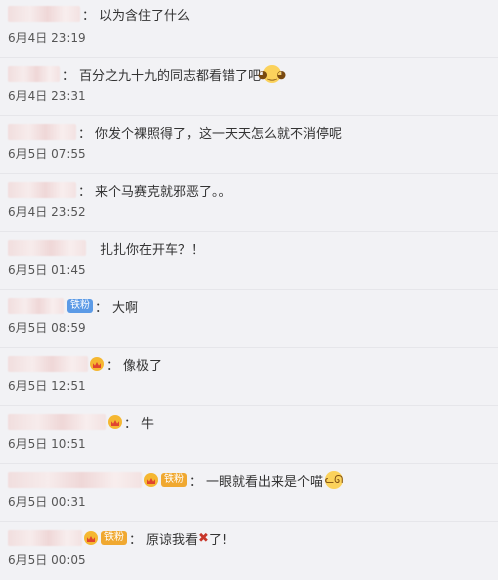 The image size is (498, 580). Describe the element at coordinates (47, 212) in the screenshot. I see `comment-time: 6月4日 23:52` at that location.